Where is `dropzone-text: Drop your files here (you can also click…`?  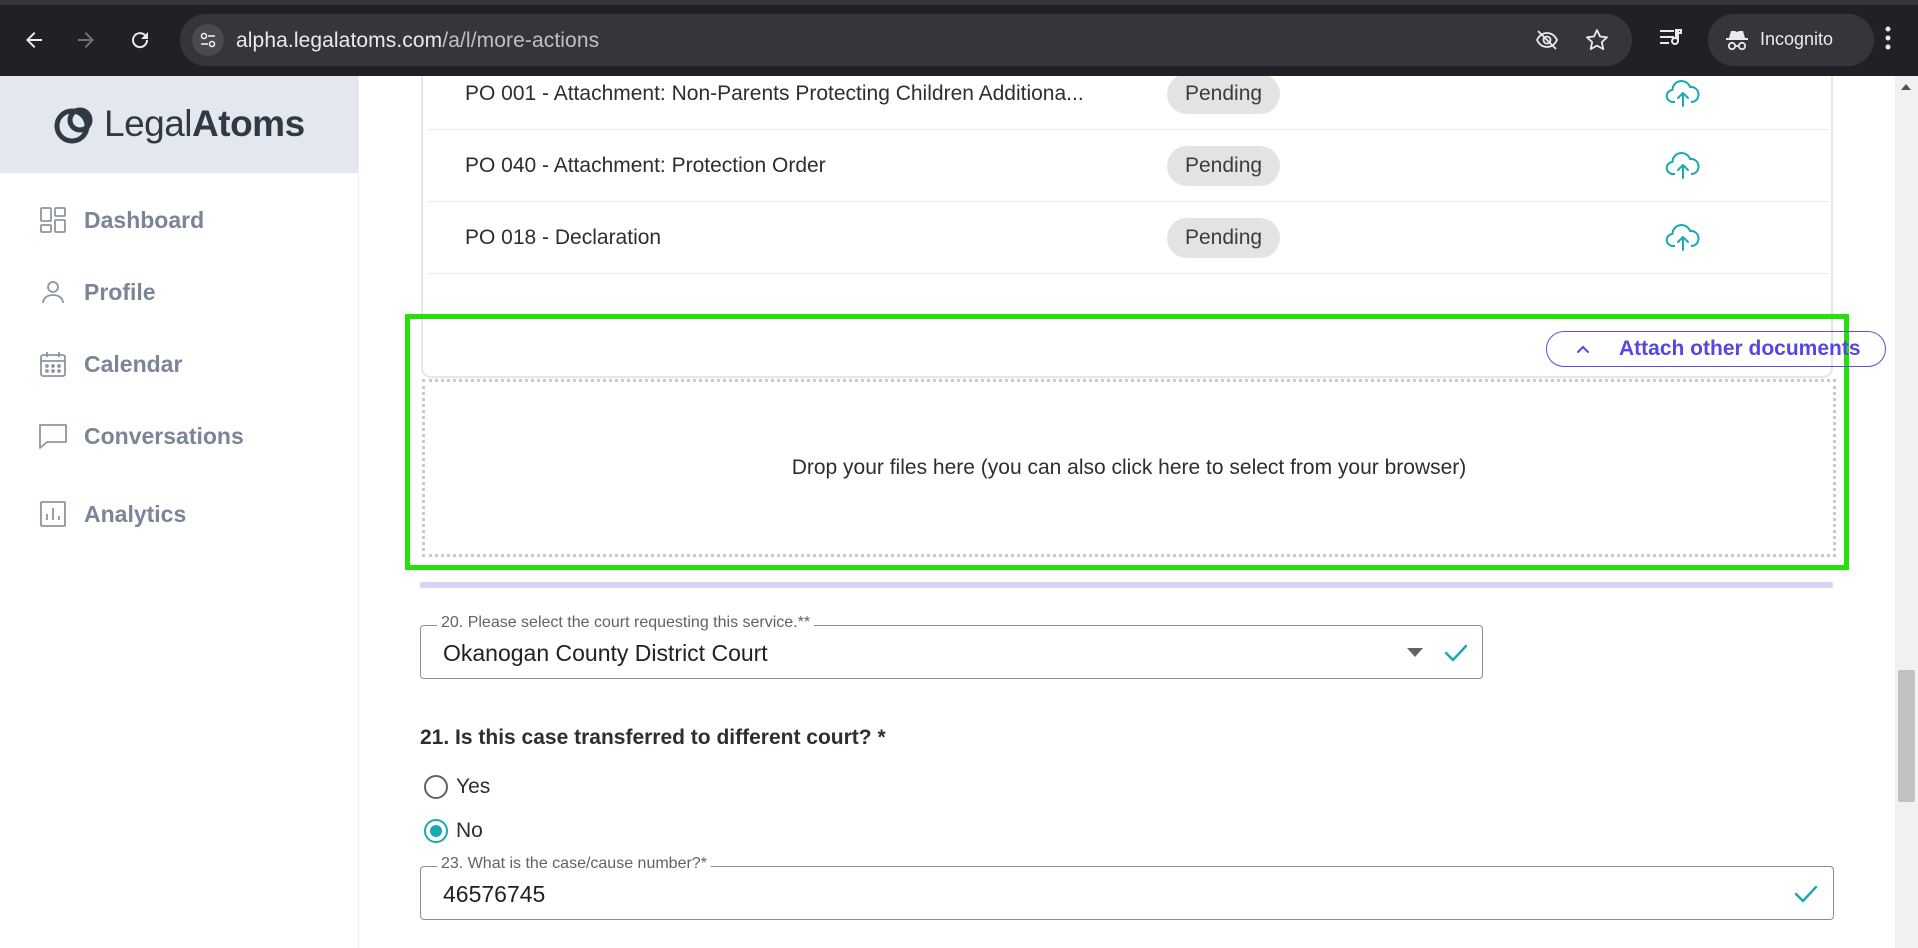
dropzone-text: Drop your files here (you can also click… is located at coordinates (1129, 467).